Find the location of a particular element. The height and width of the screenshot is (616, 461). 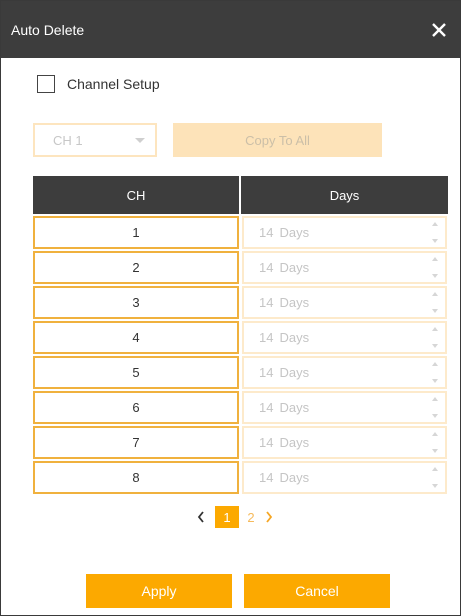

table-row: 1 14 Days is located at coordinates (240, 232).